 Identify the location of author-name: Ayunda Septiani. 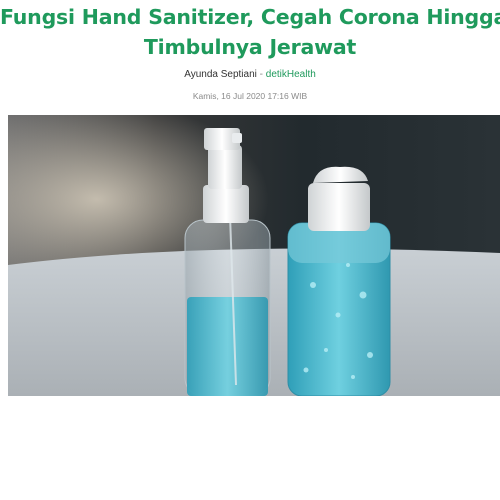
(220, 74).